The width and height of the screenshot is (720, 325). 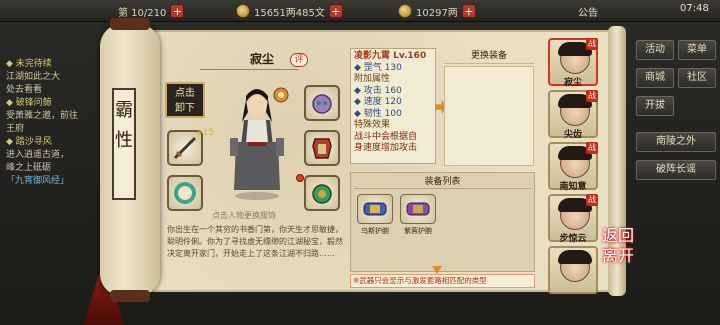 What do you see at coordinates (390, 56) in the screenshot?
I see `item-title: 凌影九霄 Lv.160` at bounding box center [390, 56].